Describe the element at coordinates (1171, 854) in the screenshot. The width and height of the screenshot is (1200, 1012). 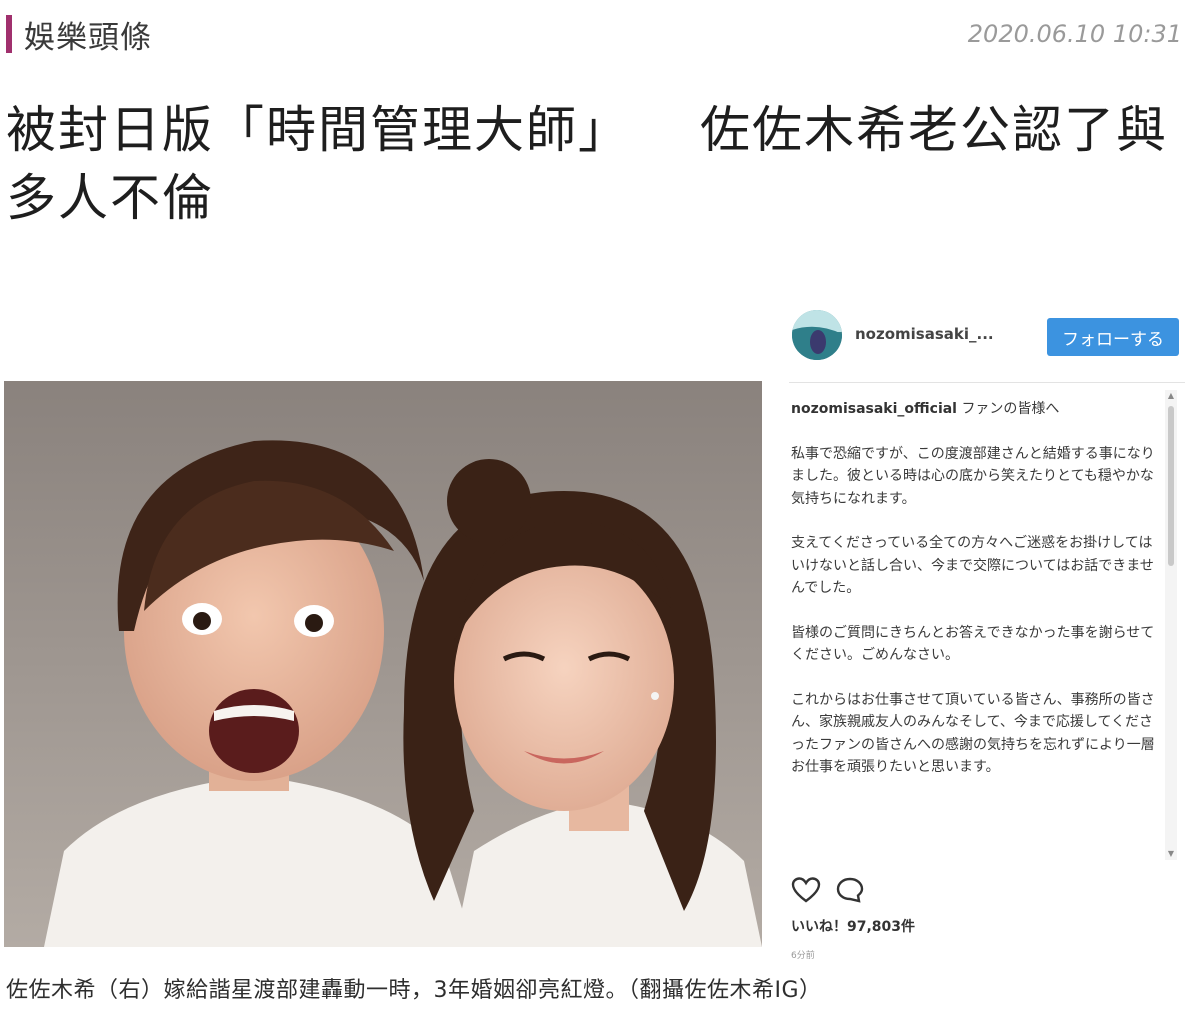
I see `scroll-down-arrow-icon: ▼` at that location.